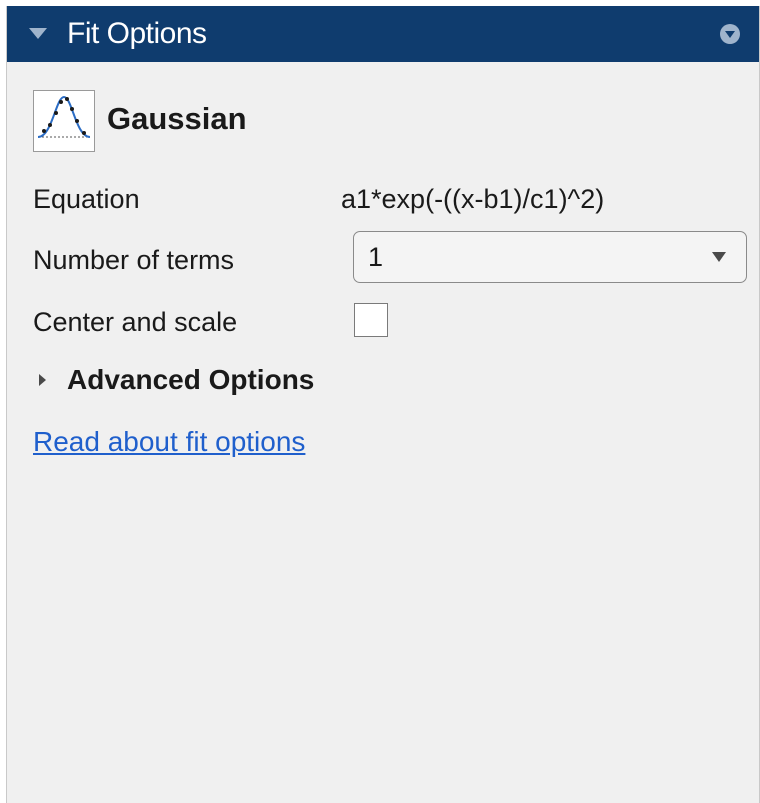 The width and height of the screenshot is (760, 803). I want to click on center-and-scale-checkbox, so click(371, 320).